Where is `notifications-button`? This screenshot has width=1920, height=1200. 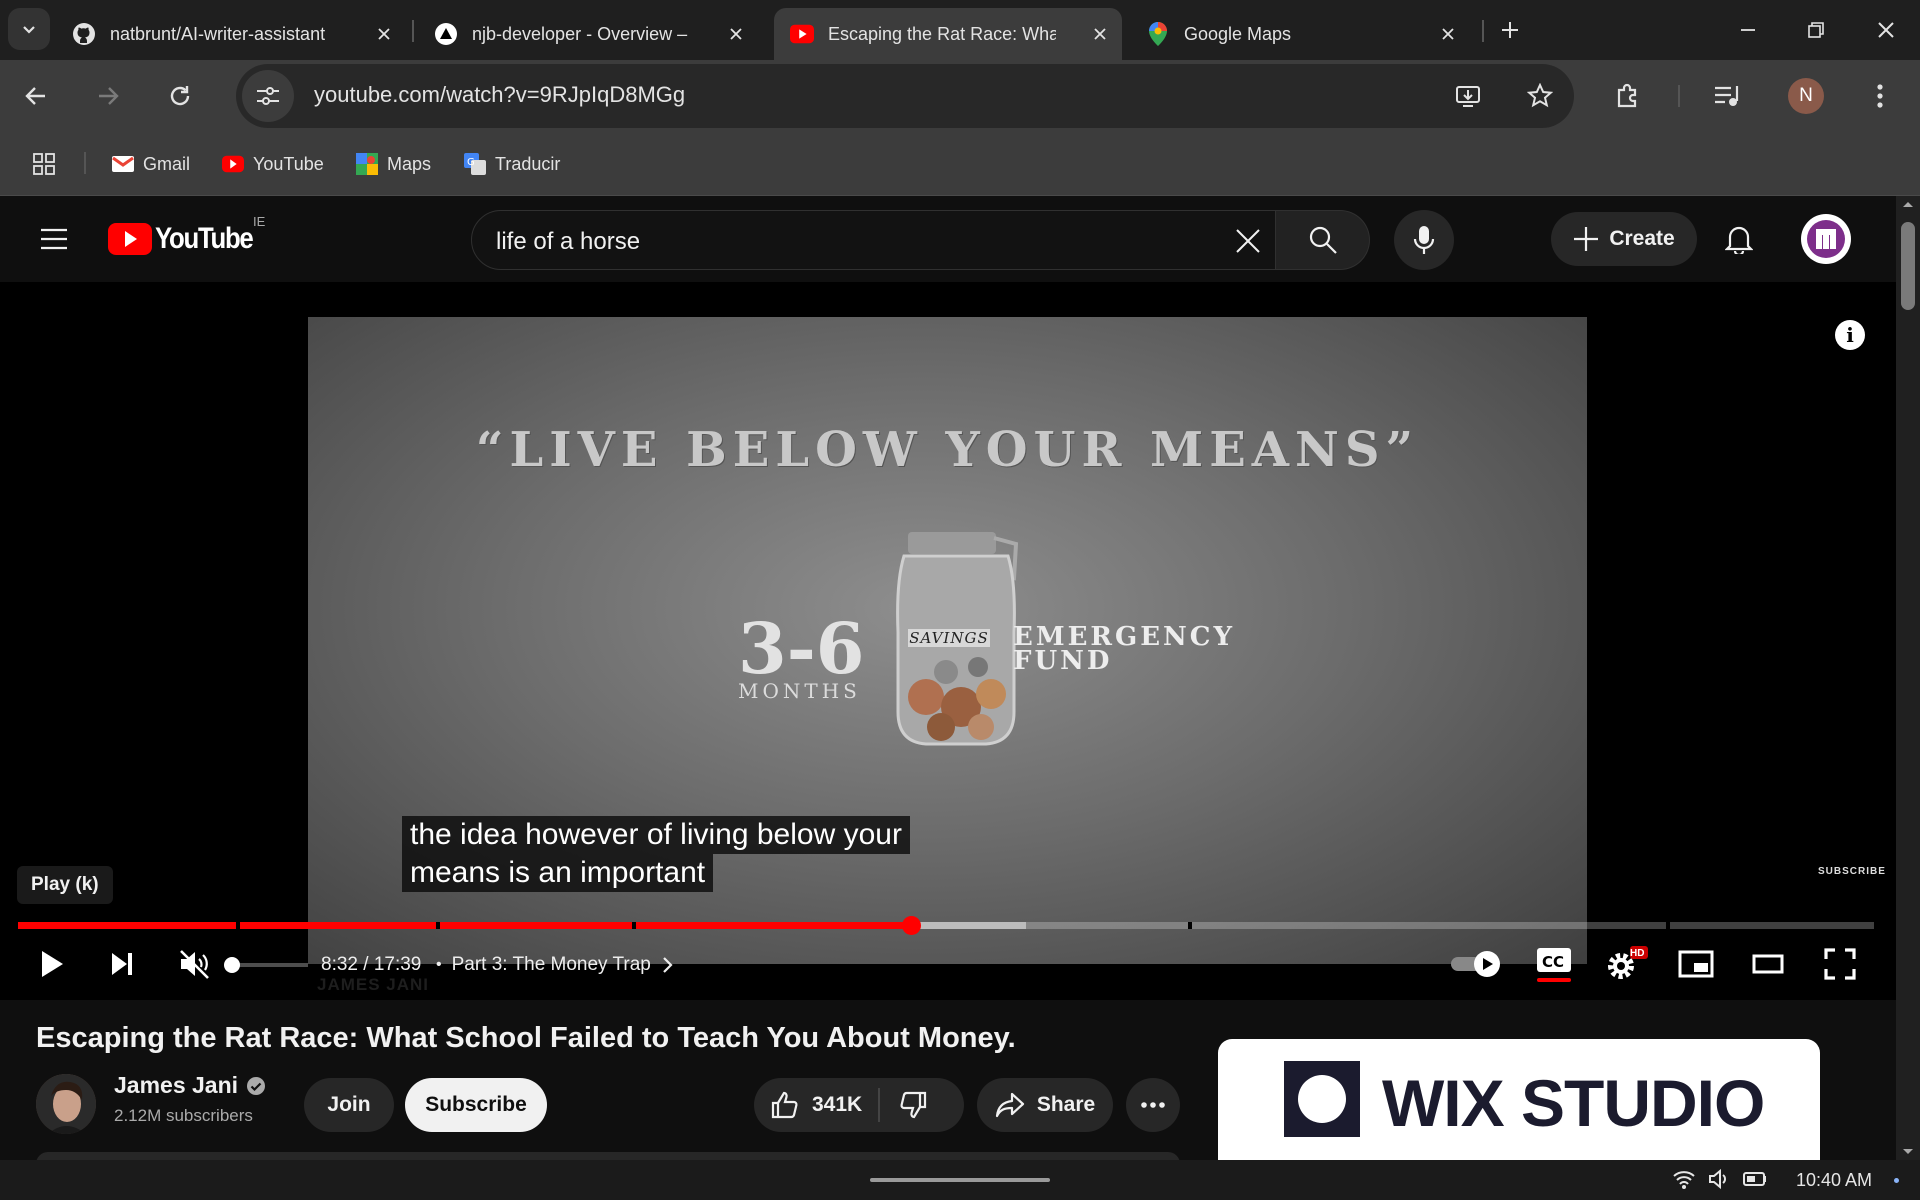 notifications-button is located at coordinates (1739, 239).